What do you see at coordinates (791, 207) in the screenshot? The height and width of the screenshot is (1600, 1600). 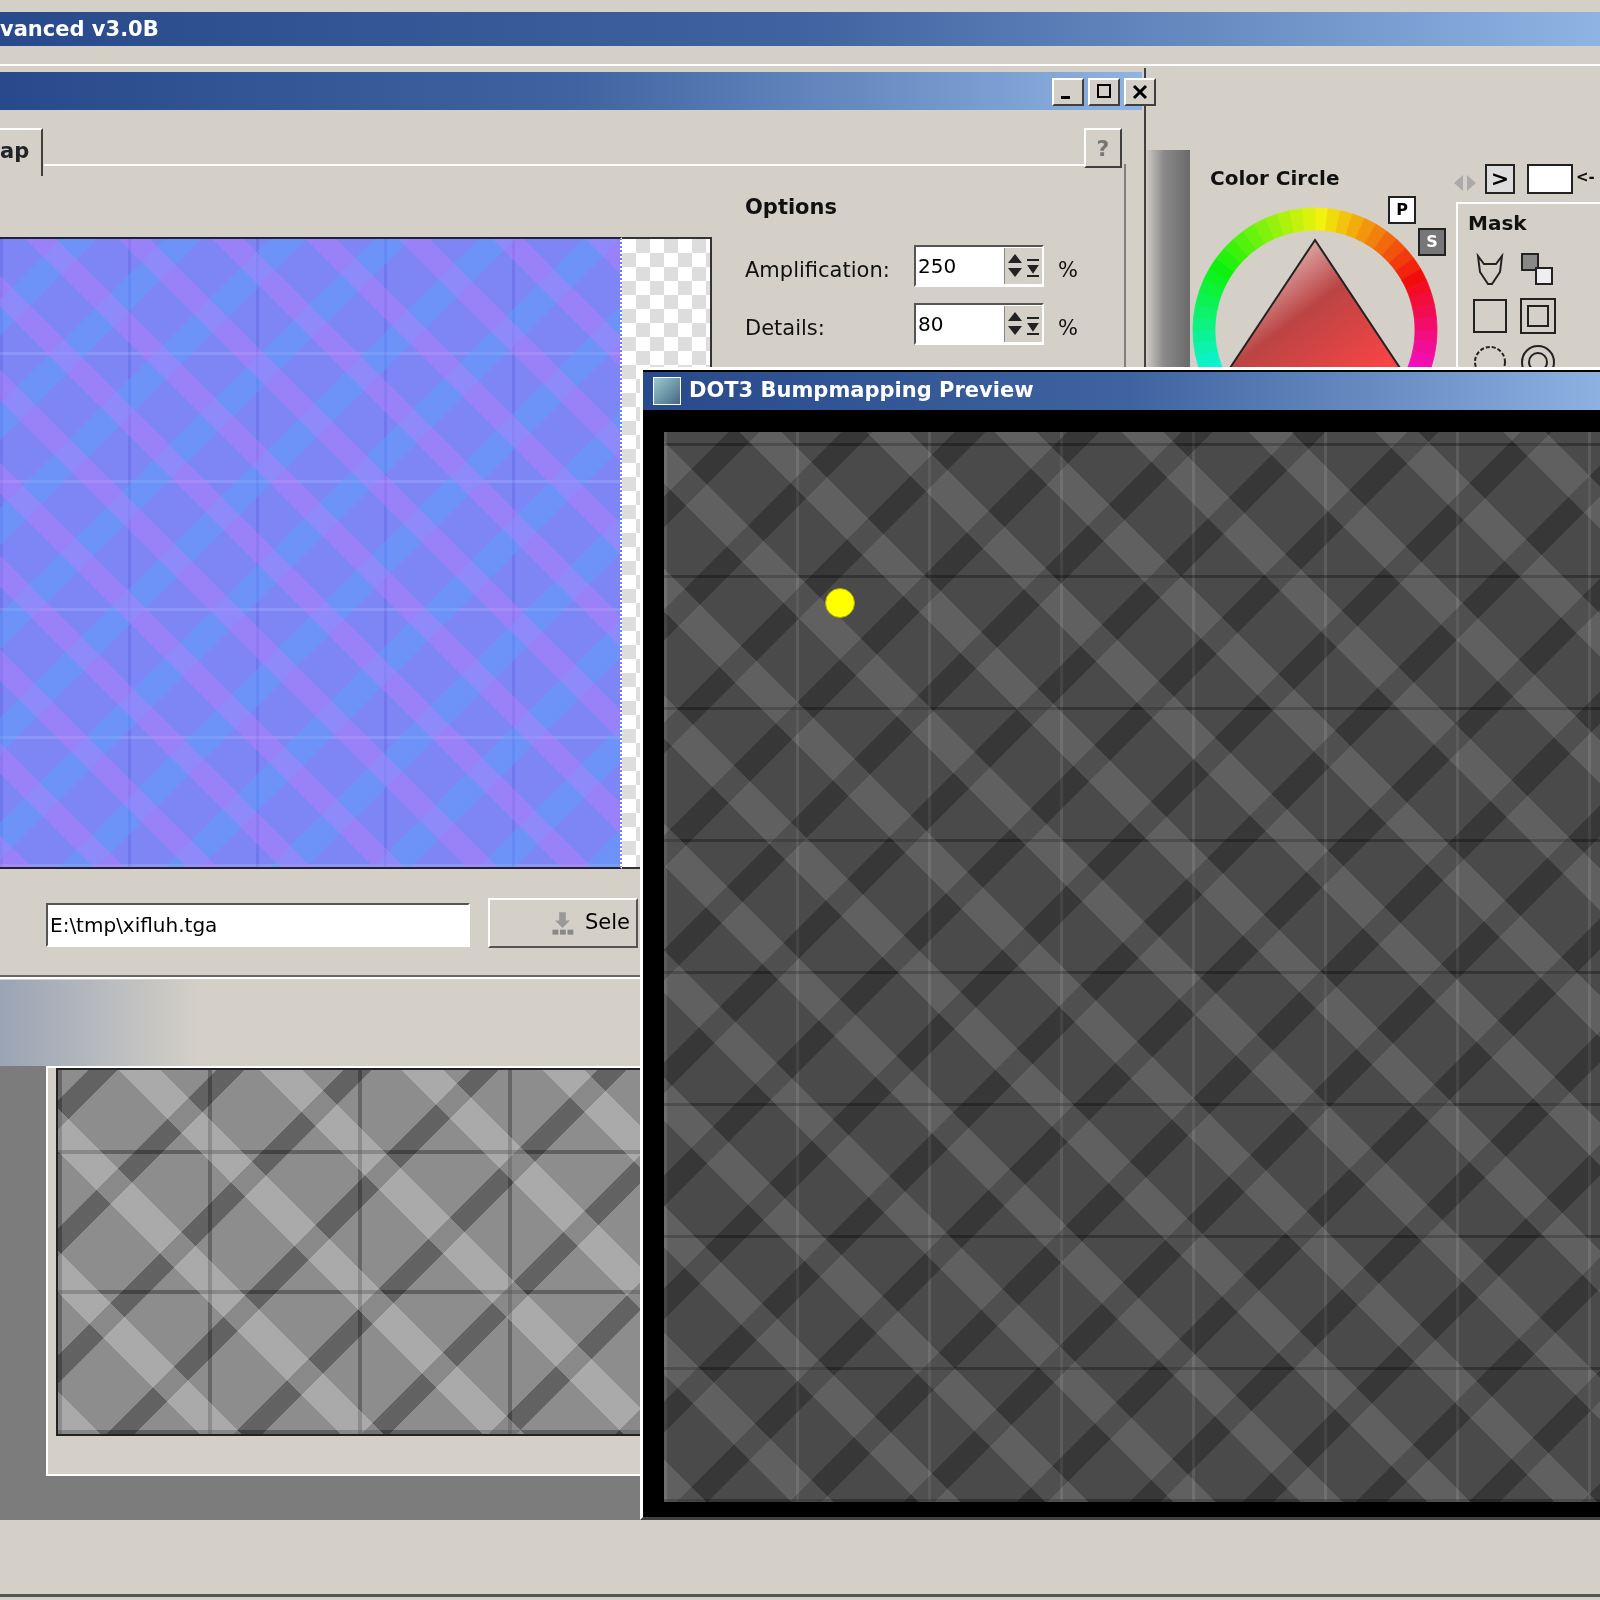 I see `options-heading: Options` at bounding box center [791, 207].